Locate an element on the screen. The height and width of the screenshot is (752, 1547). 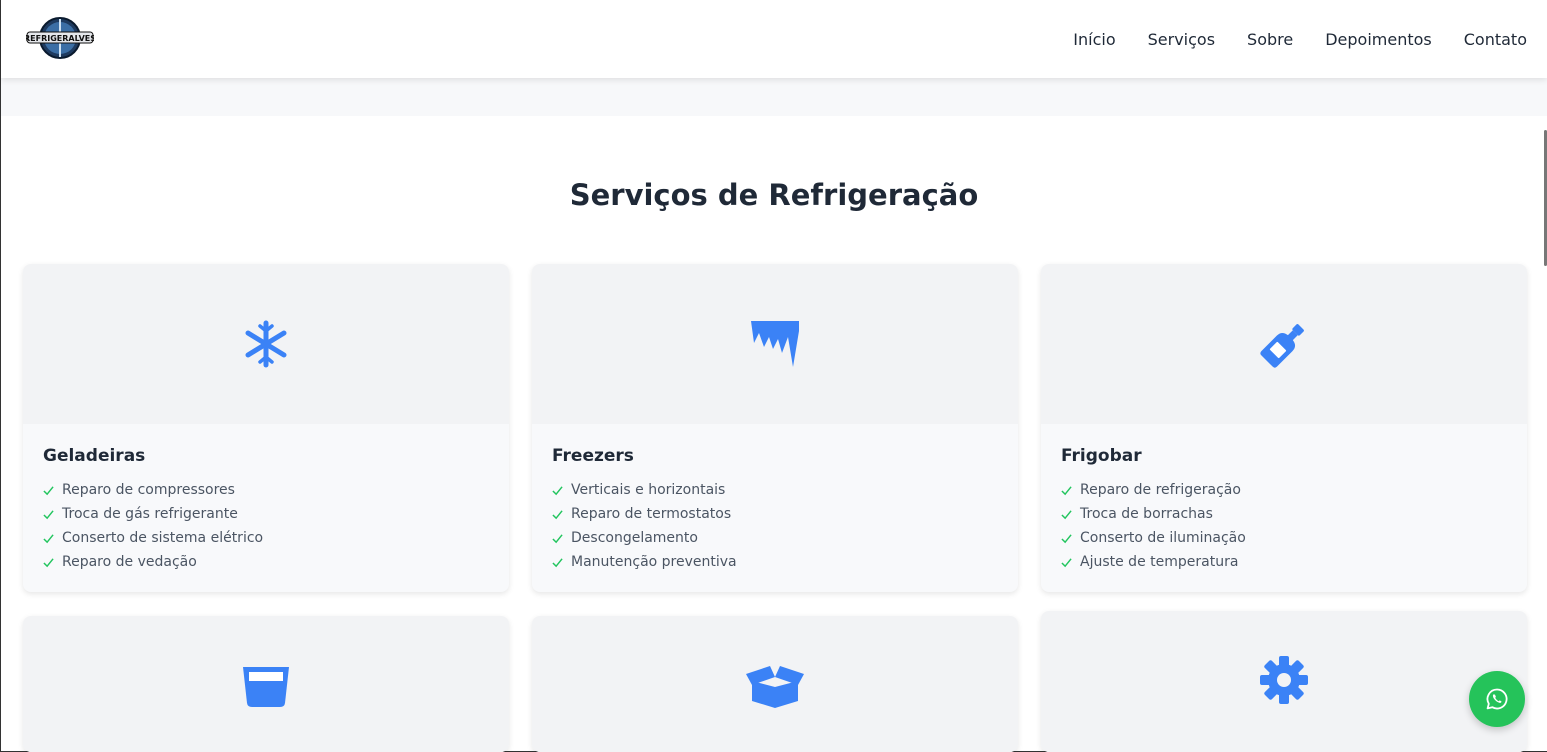
nav-servicos: Serviços is located at coordinates (1181, 39).